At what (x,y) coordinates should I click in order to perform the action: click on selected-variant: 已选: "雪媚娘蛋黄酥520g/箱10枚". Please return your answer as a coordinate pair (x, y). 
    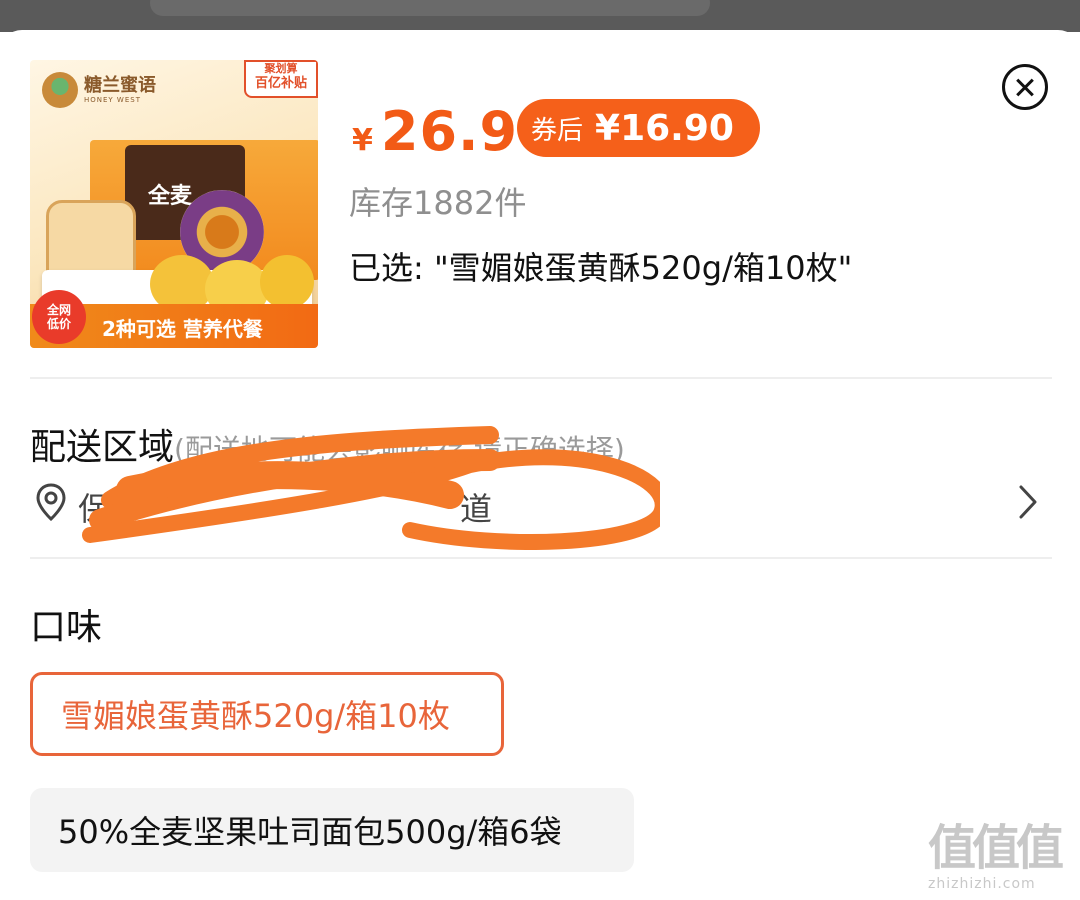
    Looking at the image, I should click on (601, 268).